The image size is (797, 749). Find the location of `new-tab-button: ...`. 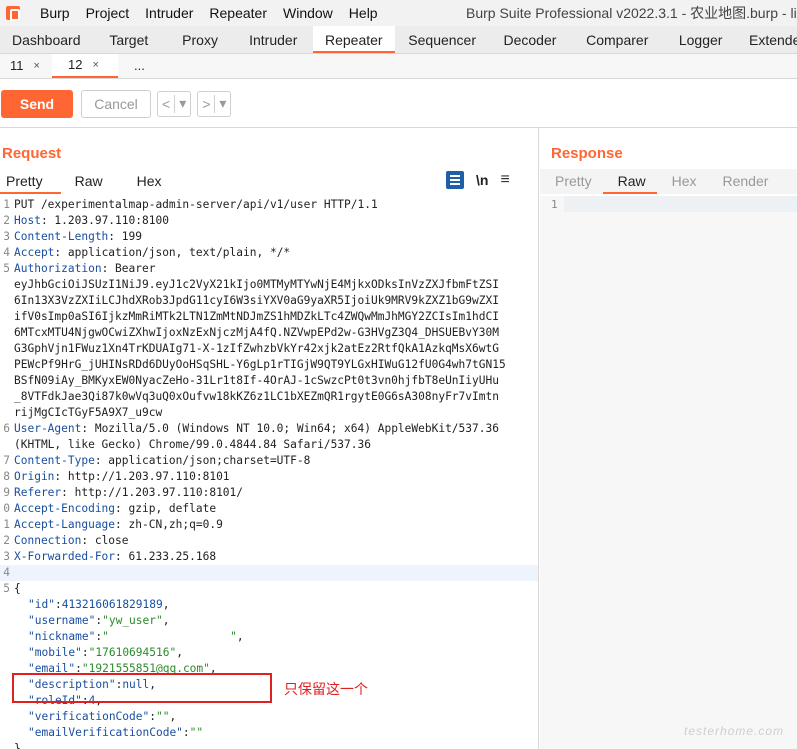

new-tab-button: ... is located at coordinates (136, 66).